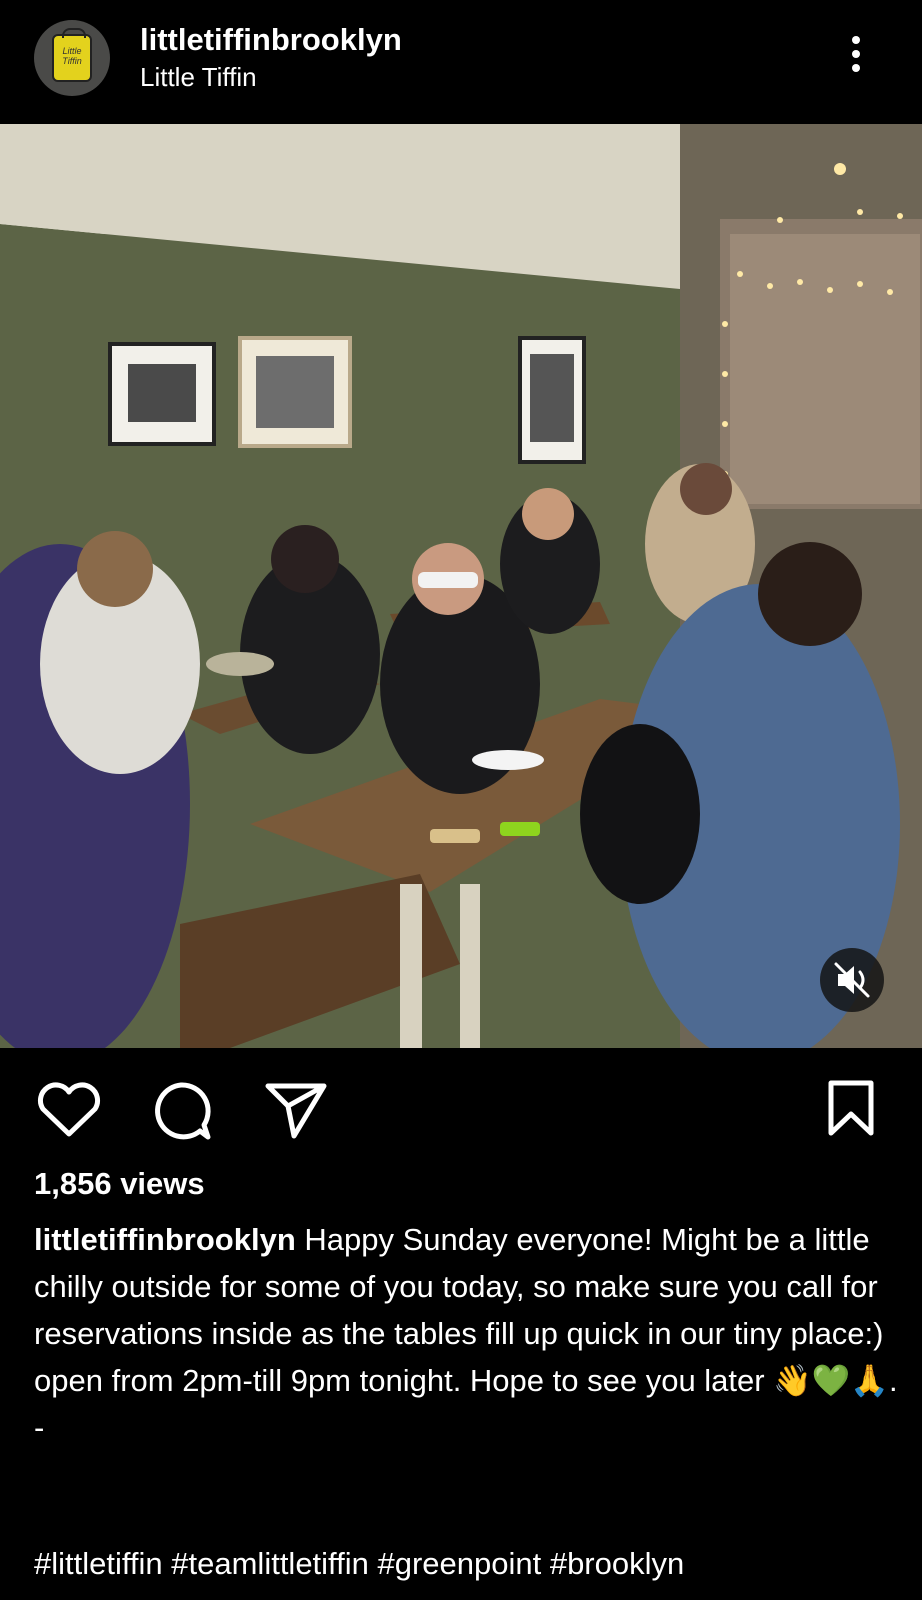  I want to click on avatar: Little Tiffin, so click(72, 58).